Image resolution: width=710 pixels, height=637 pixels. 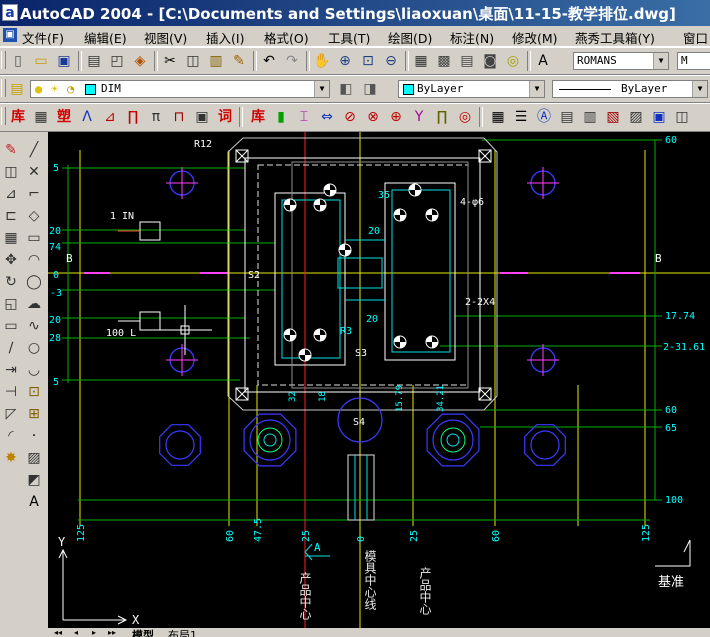 I want to click on menu-modify: 修改(M), so click(x=535, y=37).